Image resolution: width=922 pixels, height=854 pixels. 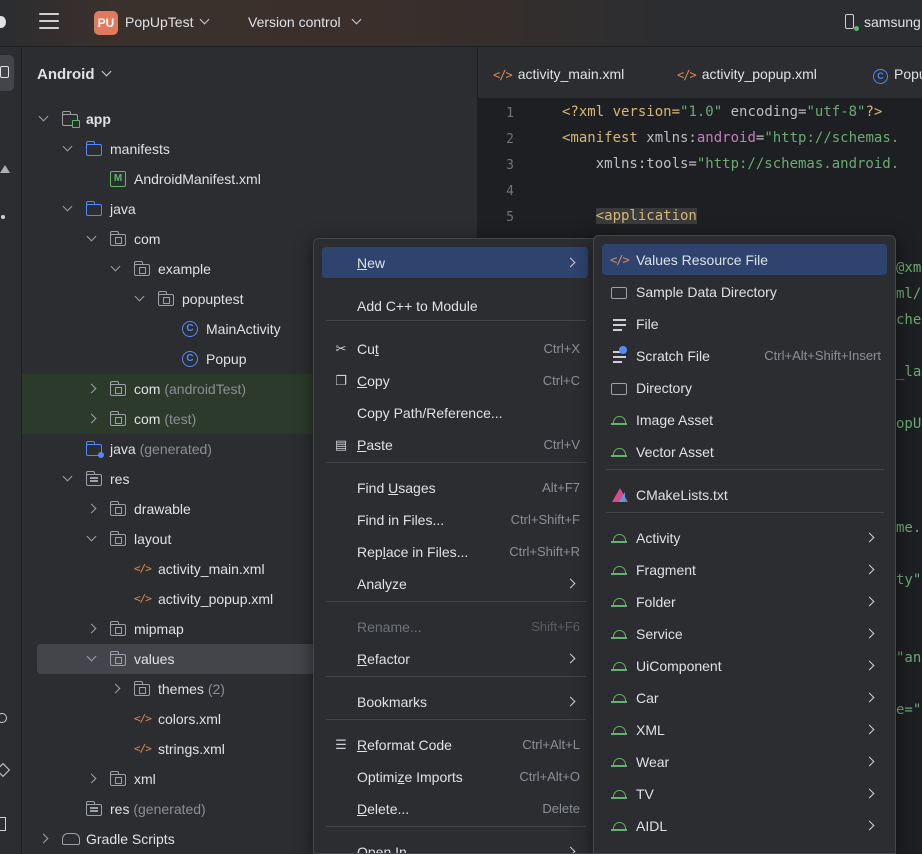 What do you see at coordinates (744, 419) in the screenshot?
I see `submenu-item-image-asset: Image Asset` at bounding box center [744, 419].